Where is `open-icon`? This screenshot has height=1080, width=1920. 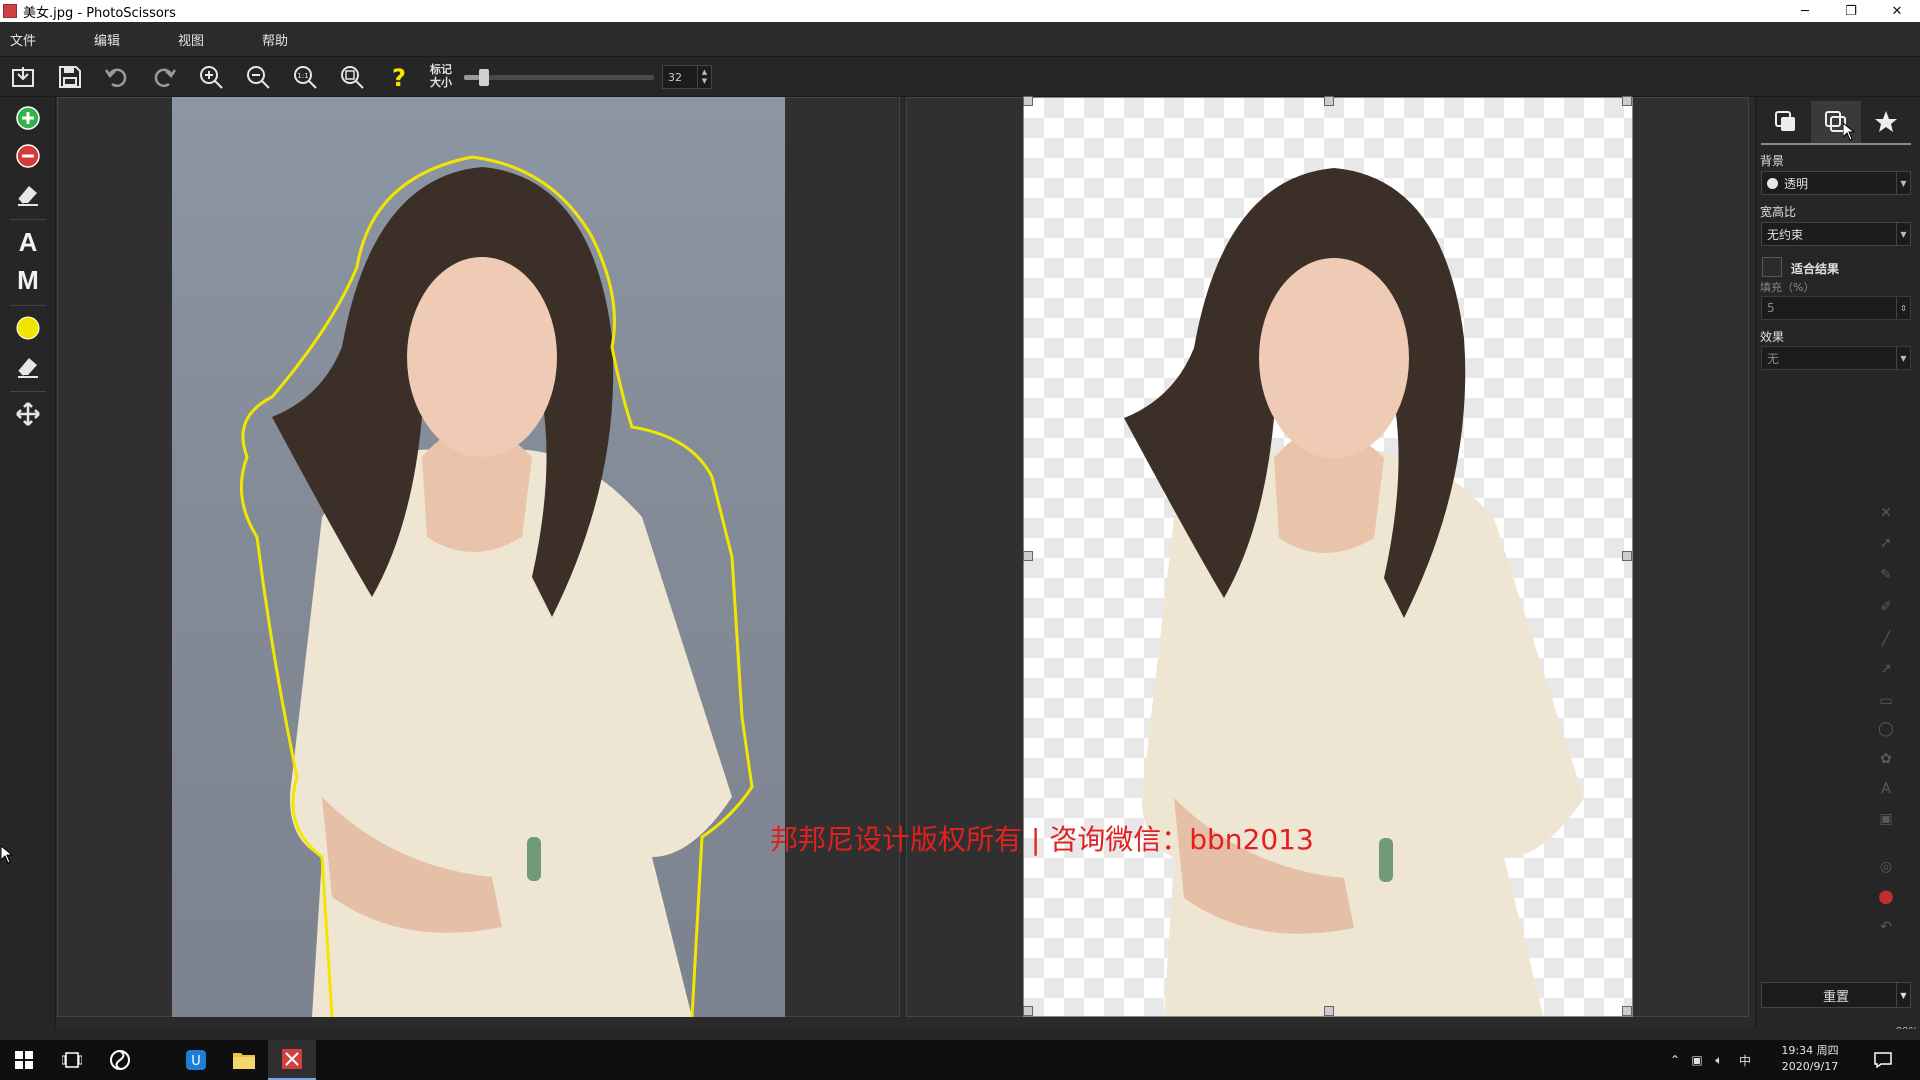 open-icon is located at coordinates (23, 77).